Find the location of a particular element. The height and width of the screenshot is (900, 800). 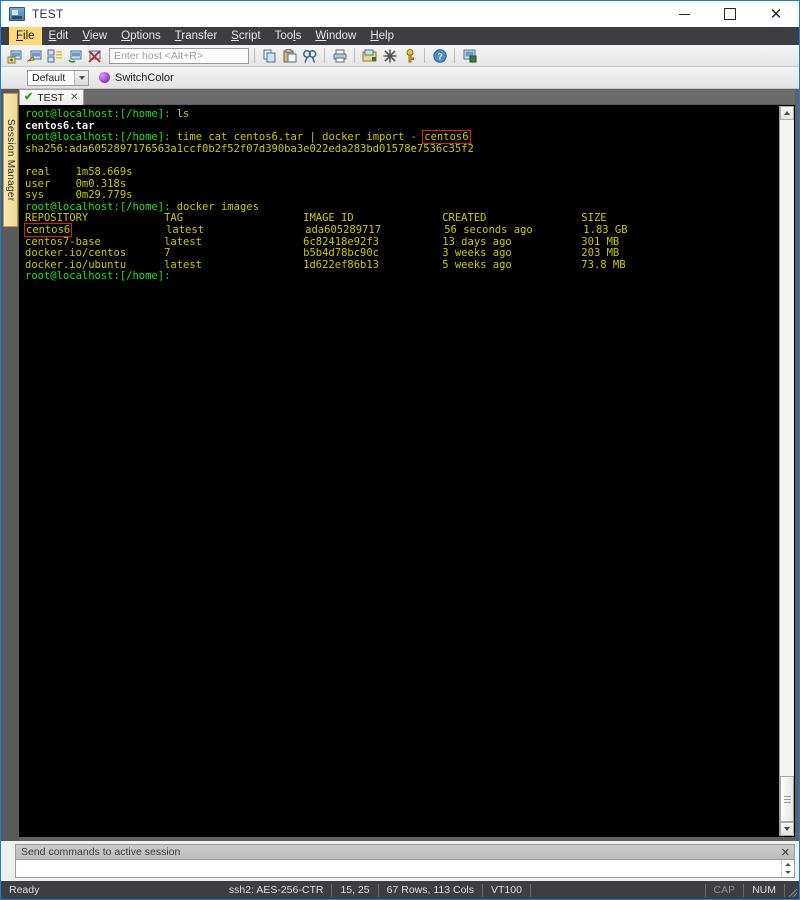

menu-view: View is located at coordinates (94, 36).